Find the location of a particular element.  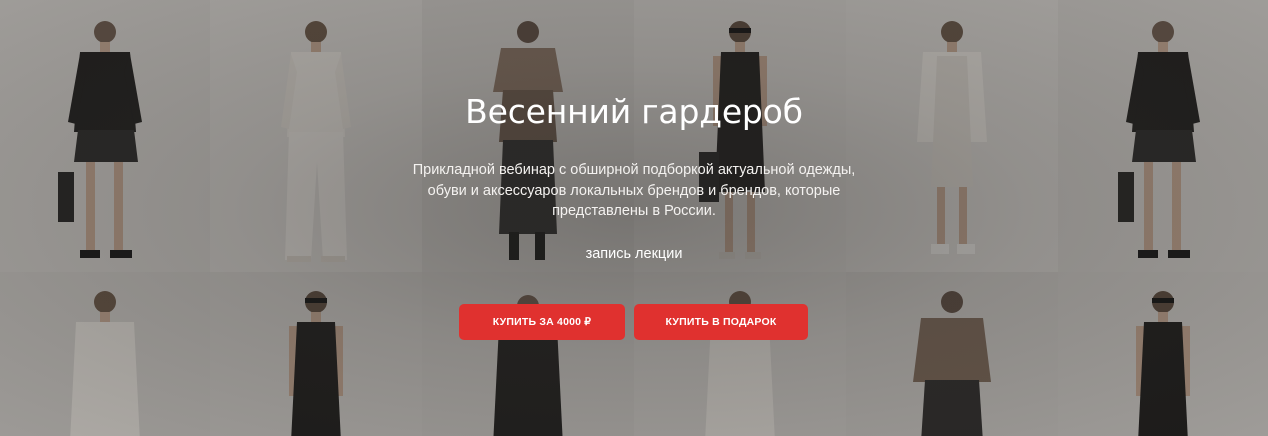

lecture-type-label: запись лекции is located at coordinates (634, 254).